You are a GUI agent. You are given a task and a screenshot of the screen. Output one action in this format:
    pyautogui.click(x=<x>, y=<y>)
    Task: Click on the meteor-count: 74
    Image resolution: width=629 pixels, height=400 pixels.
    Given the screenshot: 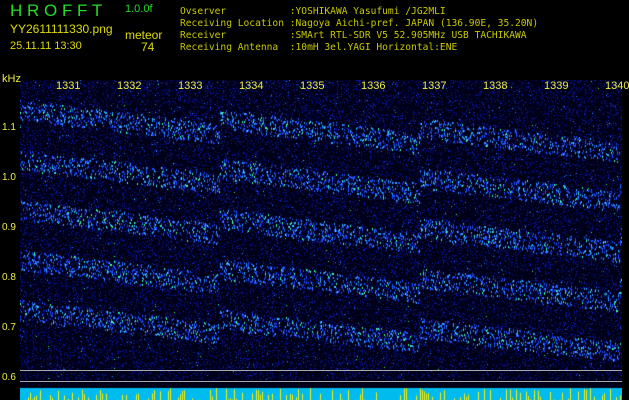 What is the action you would take?
    pyautogui.click(x=148, y=47)
    